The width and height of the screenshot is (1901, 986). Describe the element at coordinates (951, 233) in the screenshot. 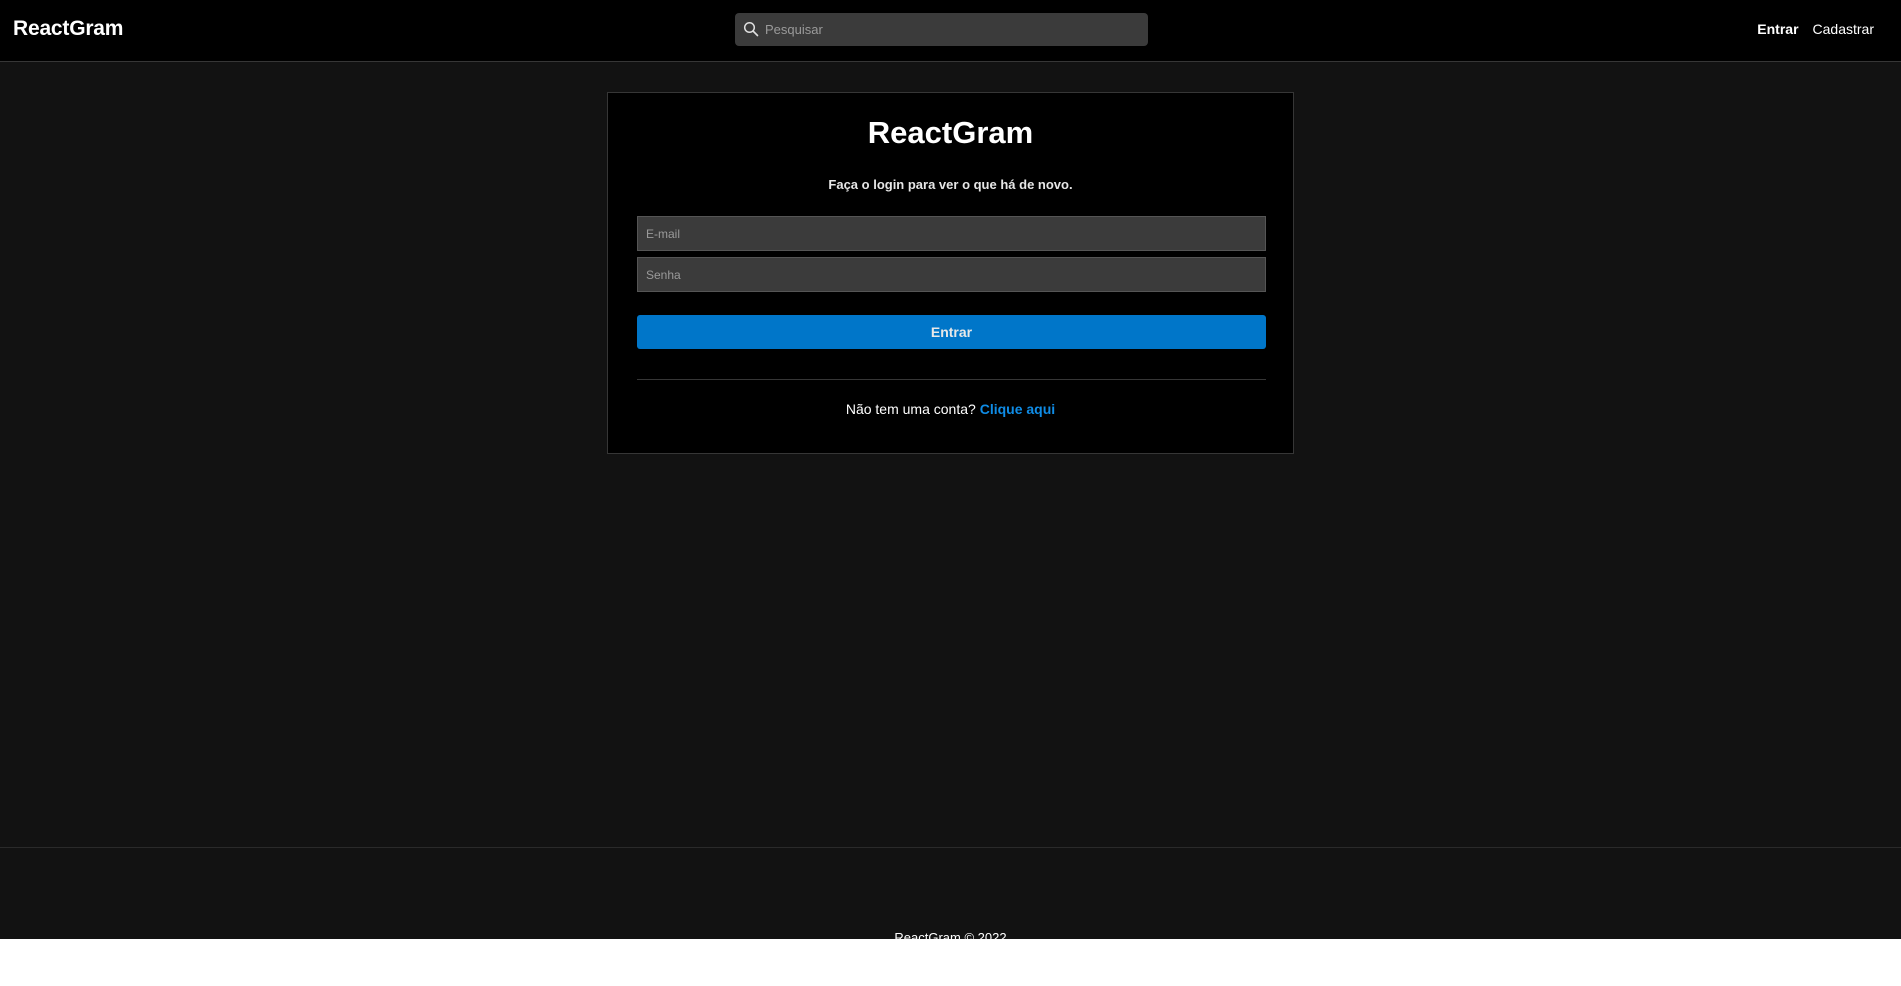

I see `email-field` at that location.